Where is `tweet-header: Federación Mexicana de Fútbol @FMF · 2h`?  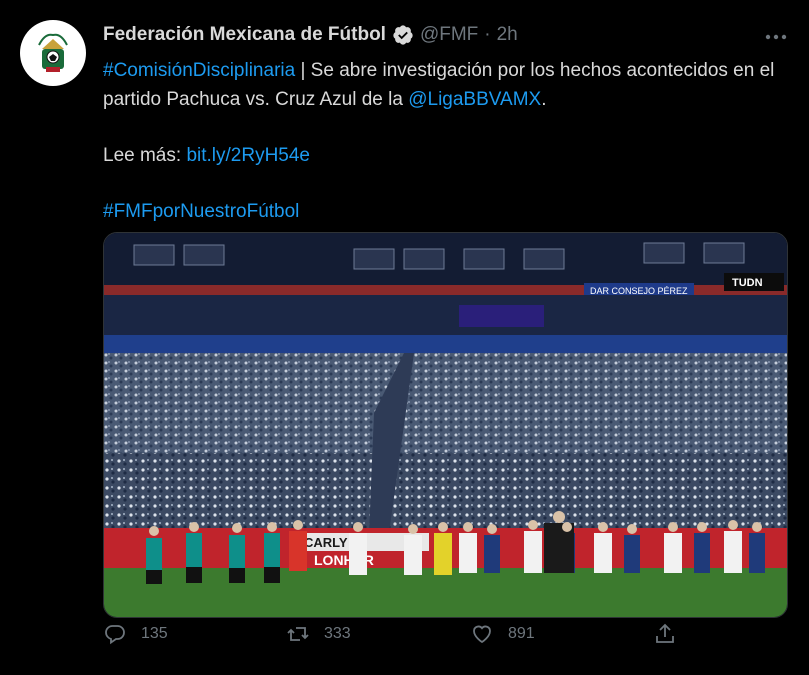
tweet-header: Federación Mexicana de Fútbol @FMF · 2h is located at coordinates (310, 35).